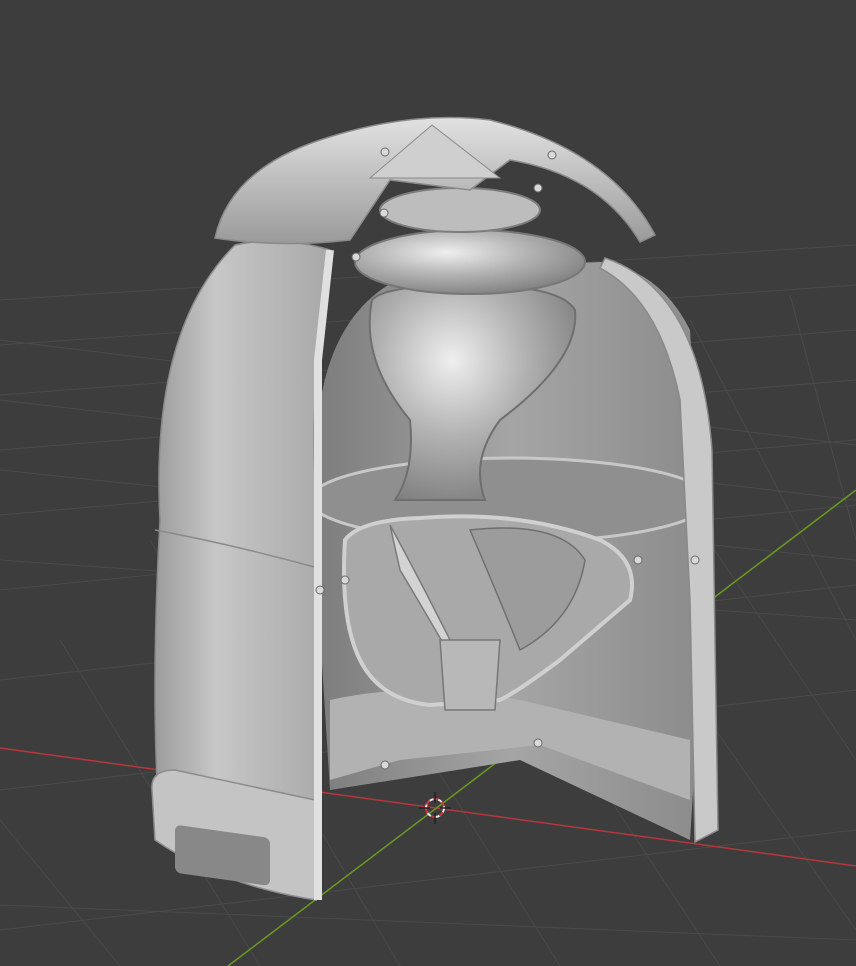  What do you see at coordinates (470, 675) in the screenshot?
I see `impeller-hub` at bounding box center [470, 675].